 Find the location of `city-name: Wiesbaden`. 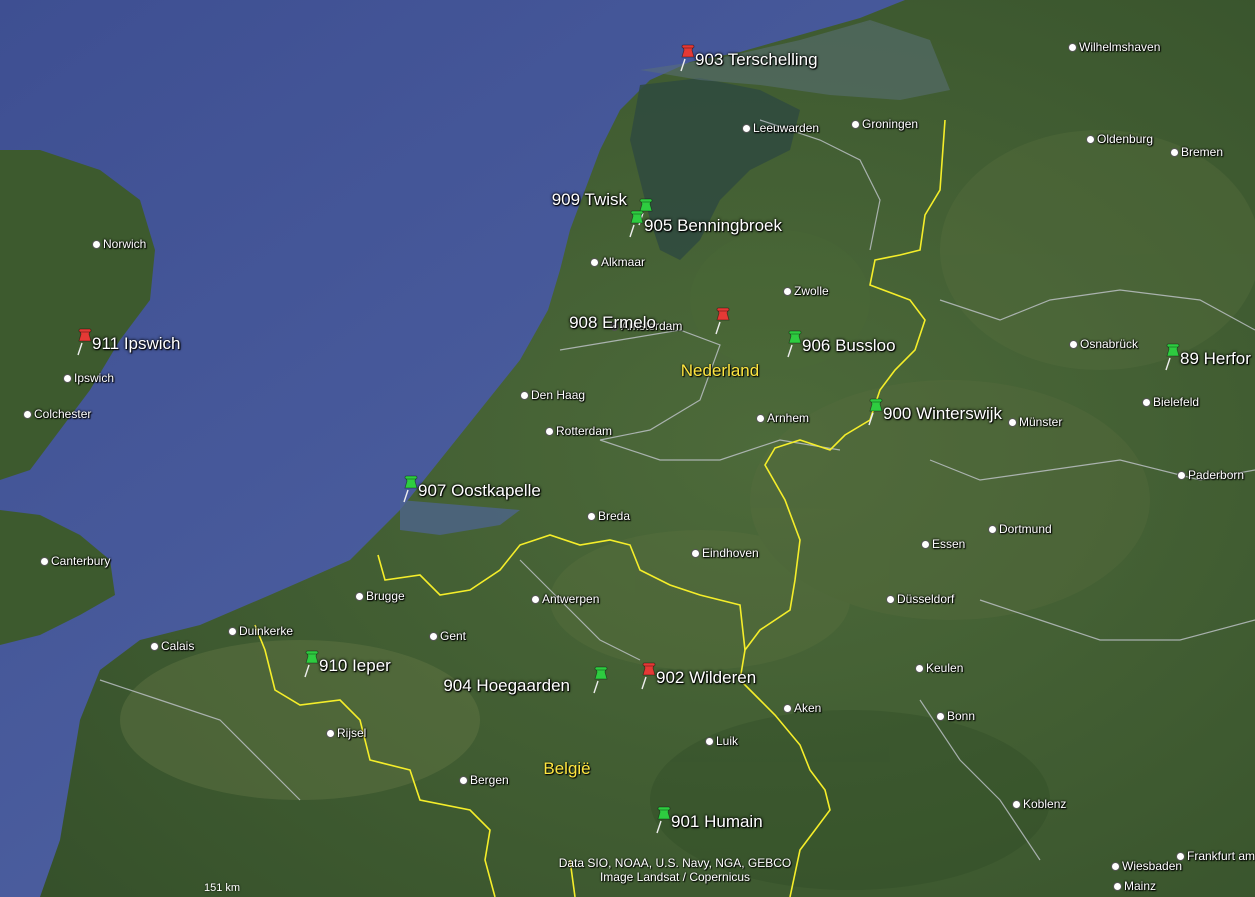

city-name: Wiesbaden is located at coordinates (1152, 866).